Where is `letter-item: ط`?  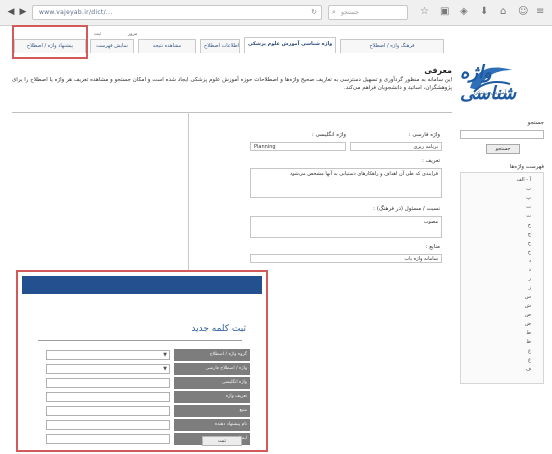
letter-item: ط is located at coordinates (528, 333).